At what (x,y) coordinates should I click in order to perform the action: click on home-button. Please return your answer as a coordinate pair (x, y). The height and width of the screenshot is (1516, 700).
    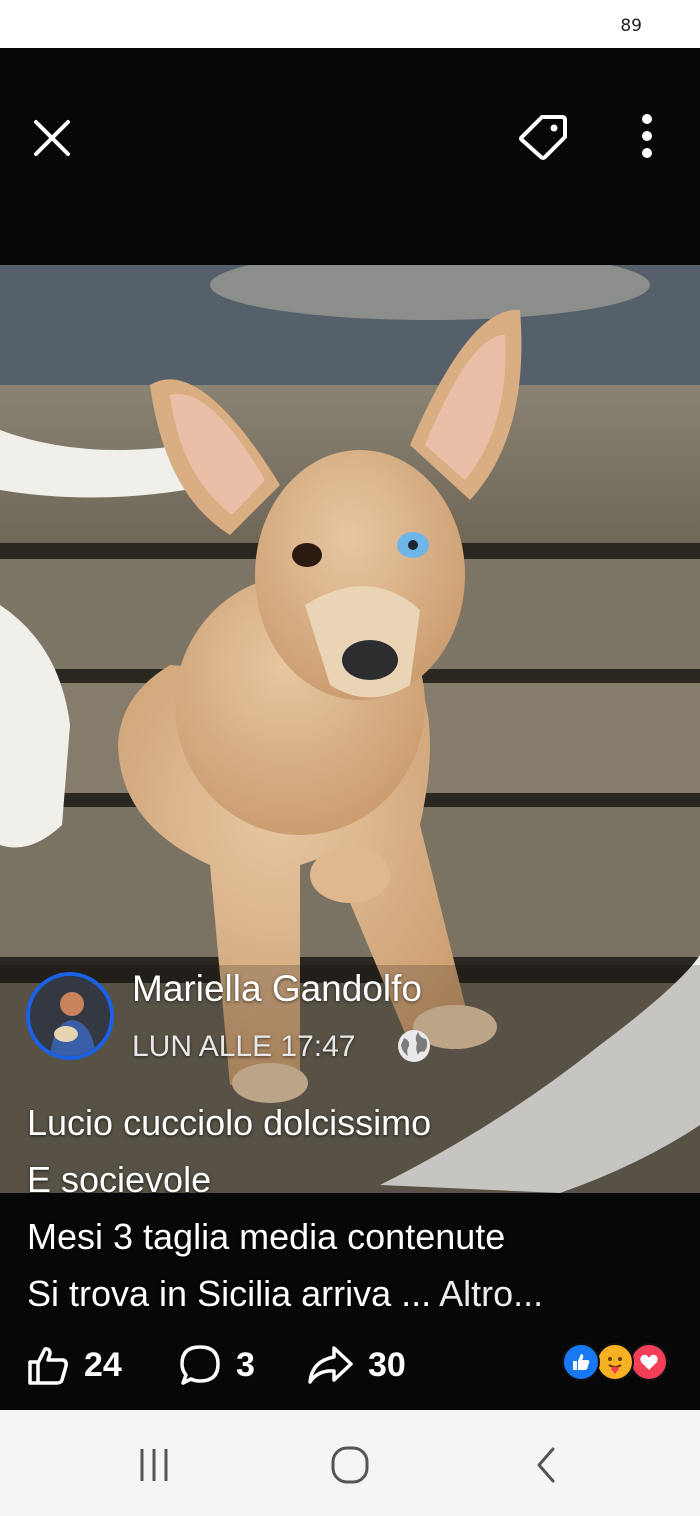
    Looking at the image, I should click on (350, 1465).